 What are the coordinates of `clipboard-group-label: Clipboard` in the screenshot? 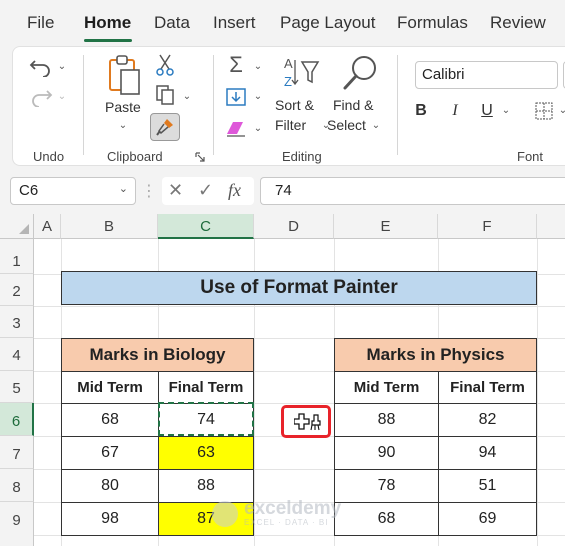 It's located at (135, 156).